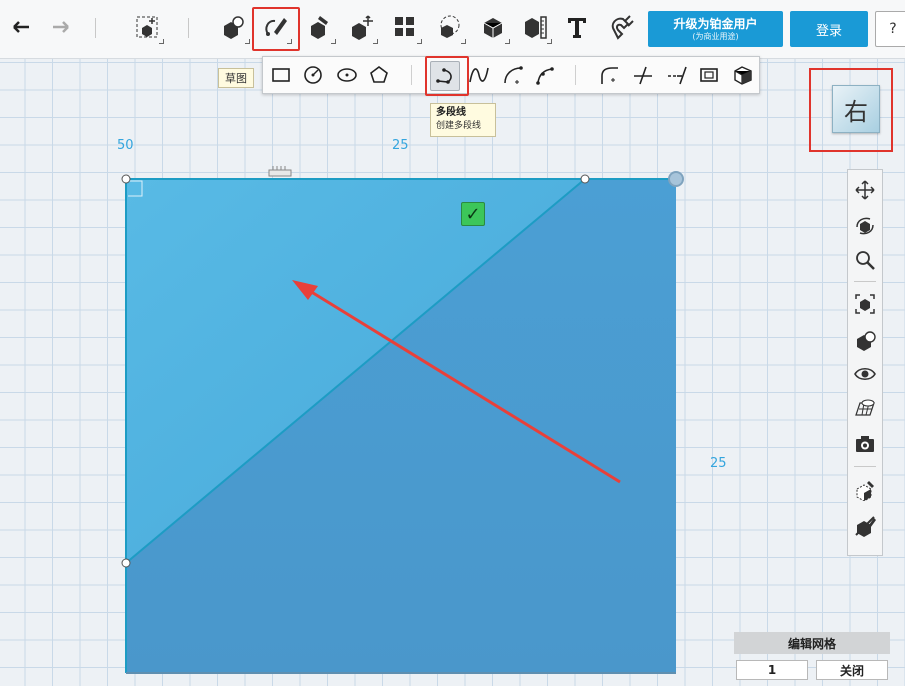  I want to click on three-point-arc-tool-icon, so click(545, 75).